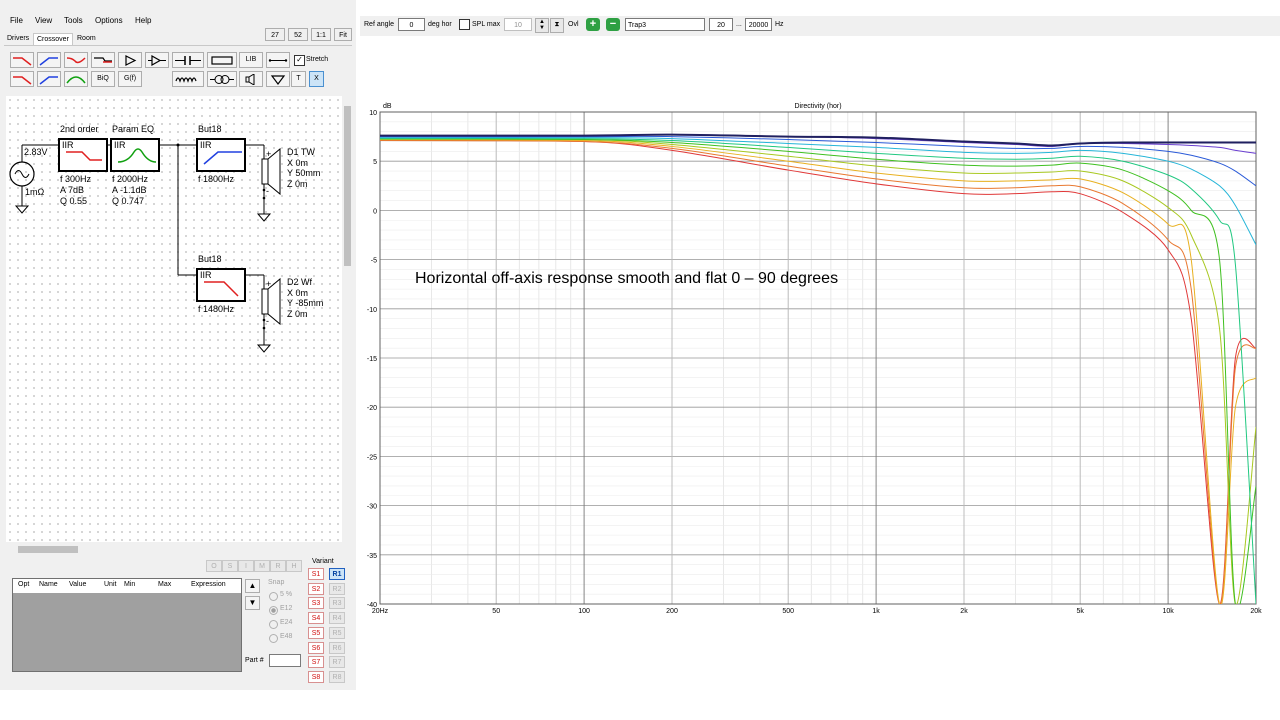 The image size is (1280, 720). I want to click on variant-r5-button: R5, so click(337, 632).